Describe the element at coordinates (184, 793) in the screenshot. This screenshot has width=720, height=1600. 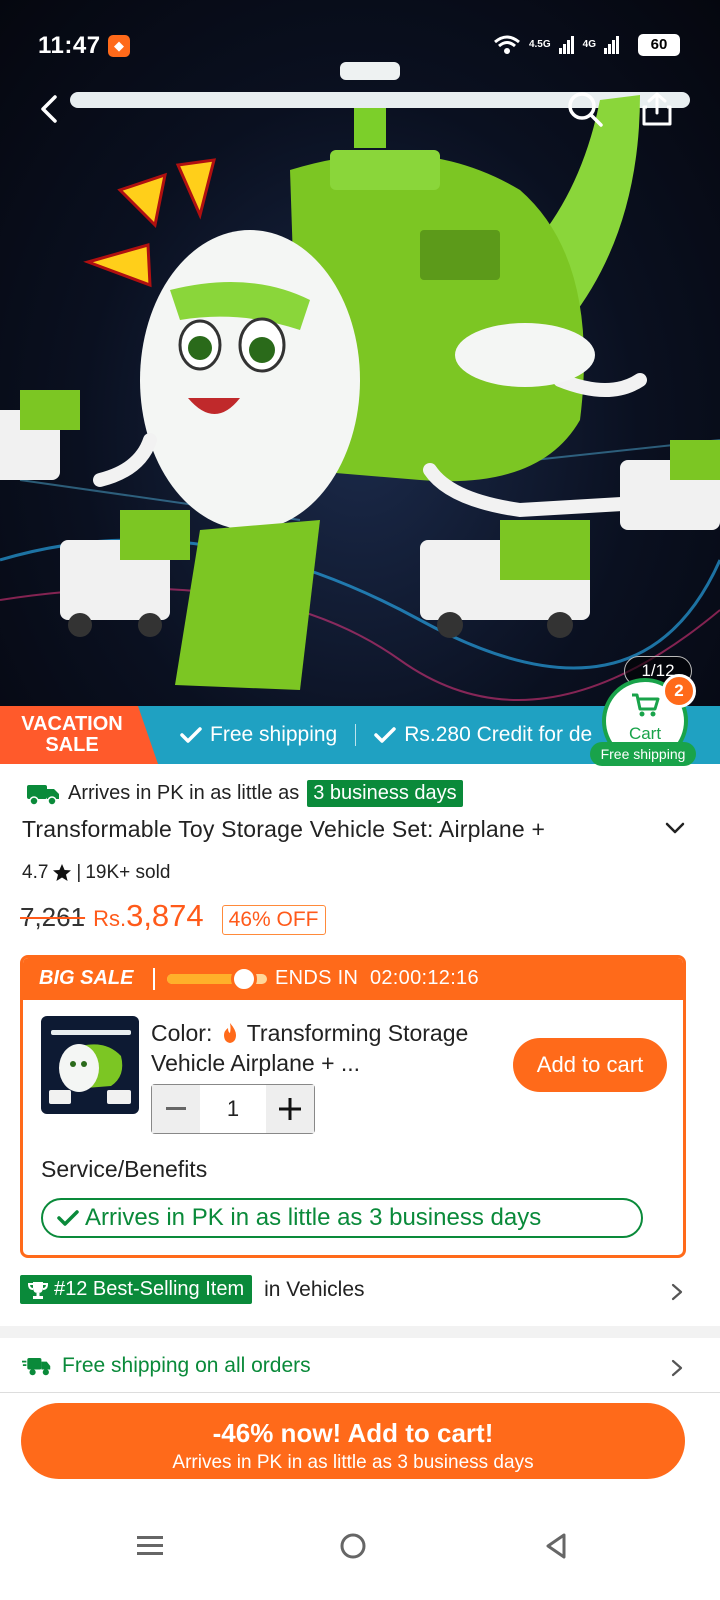
I see `arrival-prefix: Arrives in PK in as little as` at that location.